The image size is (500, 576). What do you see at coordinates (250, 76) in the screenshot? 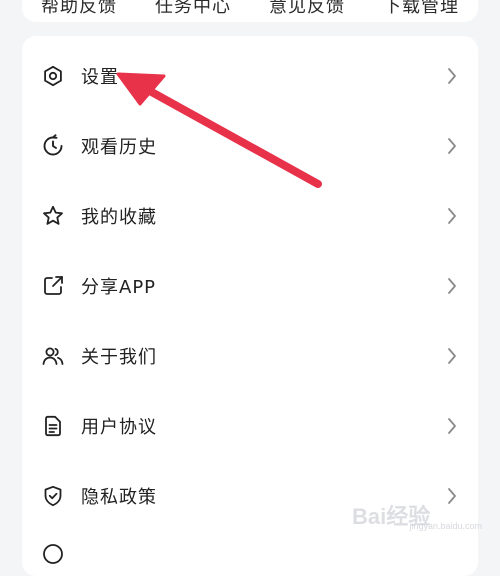
I see `menu-item-settings: 设置` at bounding box center [250, 76].